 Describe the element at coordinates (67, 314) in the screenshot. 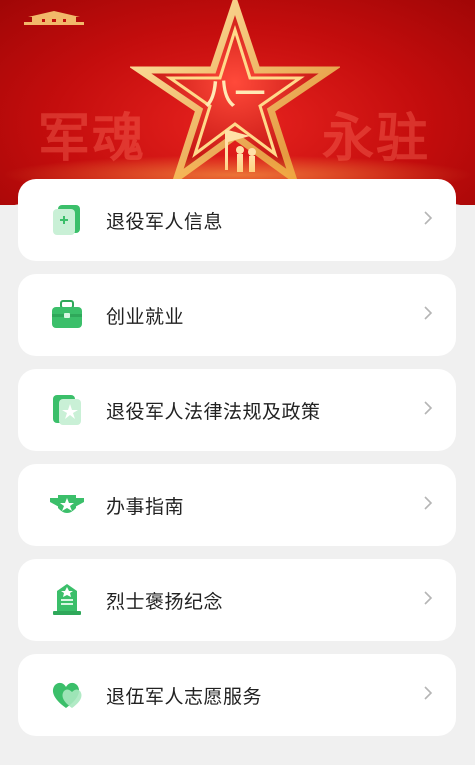

I see `briefcase-icon` at that location.